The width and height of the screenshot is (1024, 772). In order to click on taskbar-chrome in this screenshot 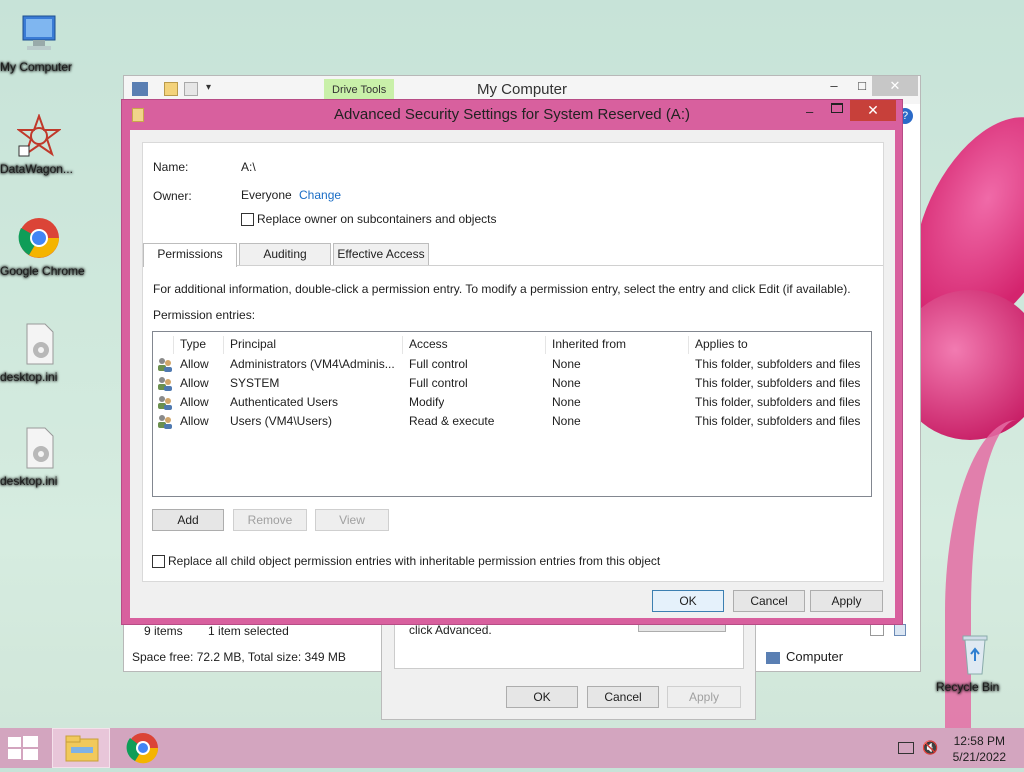, I will do `click(143, 748)`.